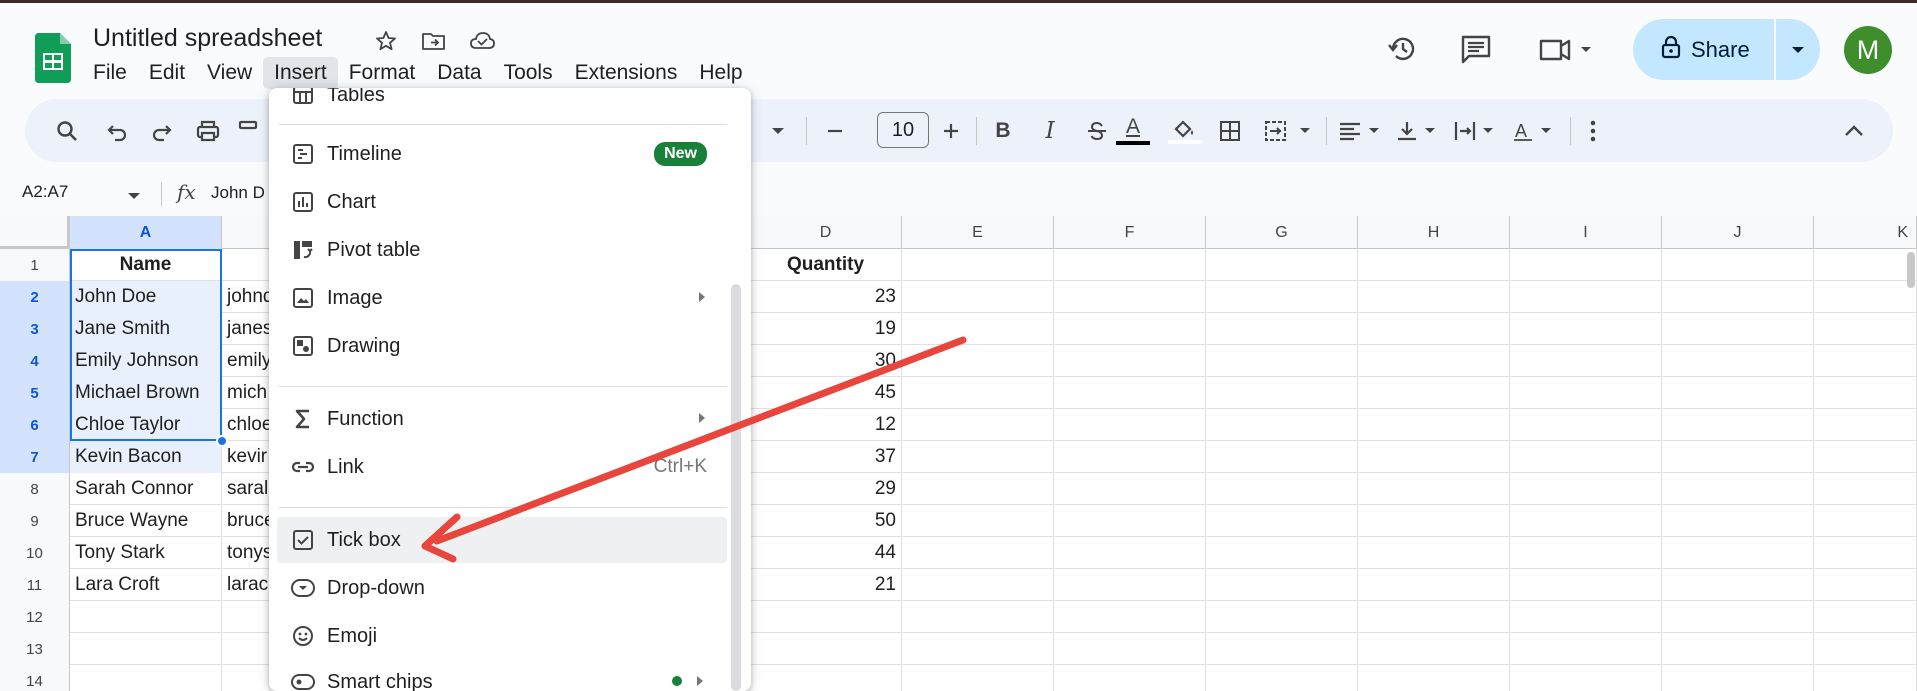 The height and width of the screenshot is (691, 1917). Describe the element at coordinates (1726, 49) in the screenshot. I see `share-button: Share` at that location.